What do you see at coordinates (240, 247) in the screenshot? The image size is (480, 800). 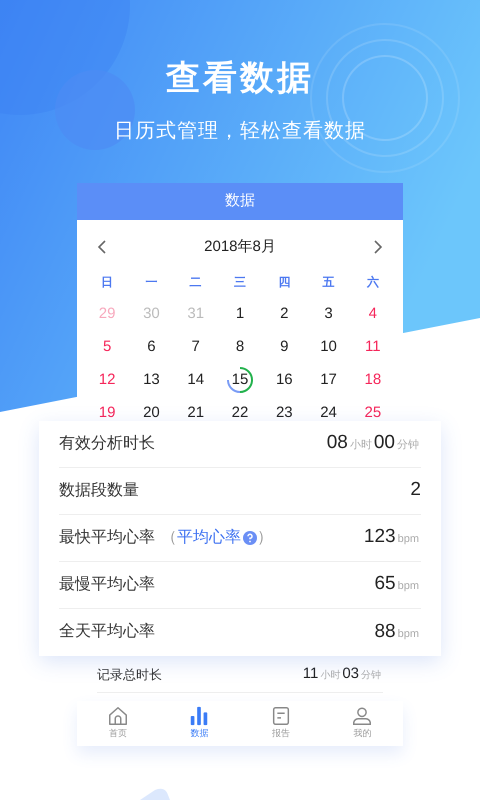 I see `month-title: 2018年8月` at bounding box center [240, 247].